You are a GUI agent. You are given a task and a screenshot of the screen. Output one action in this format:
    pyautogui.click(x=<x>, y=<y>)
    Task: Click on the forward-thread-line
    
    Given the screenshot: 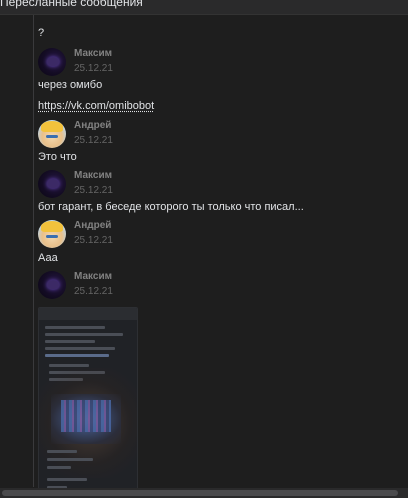 What is the action you would take?
    pyautogui.click(x=33, y=251)
    